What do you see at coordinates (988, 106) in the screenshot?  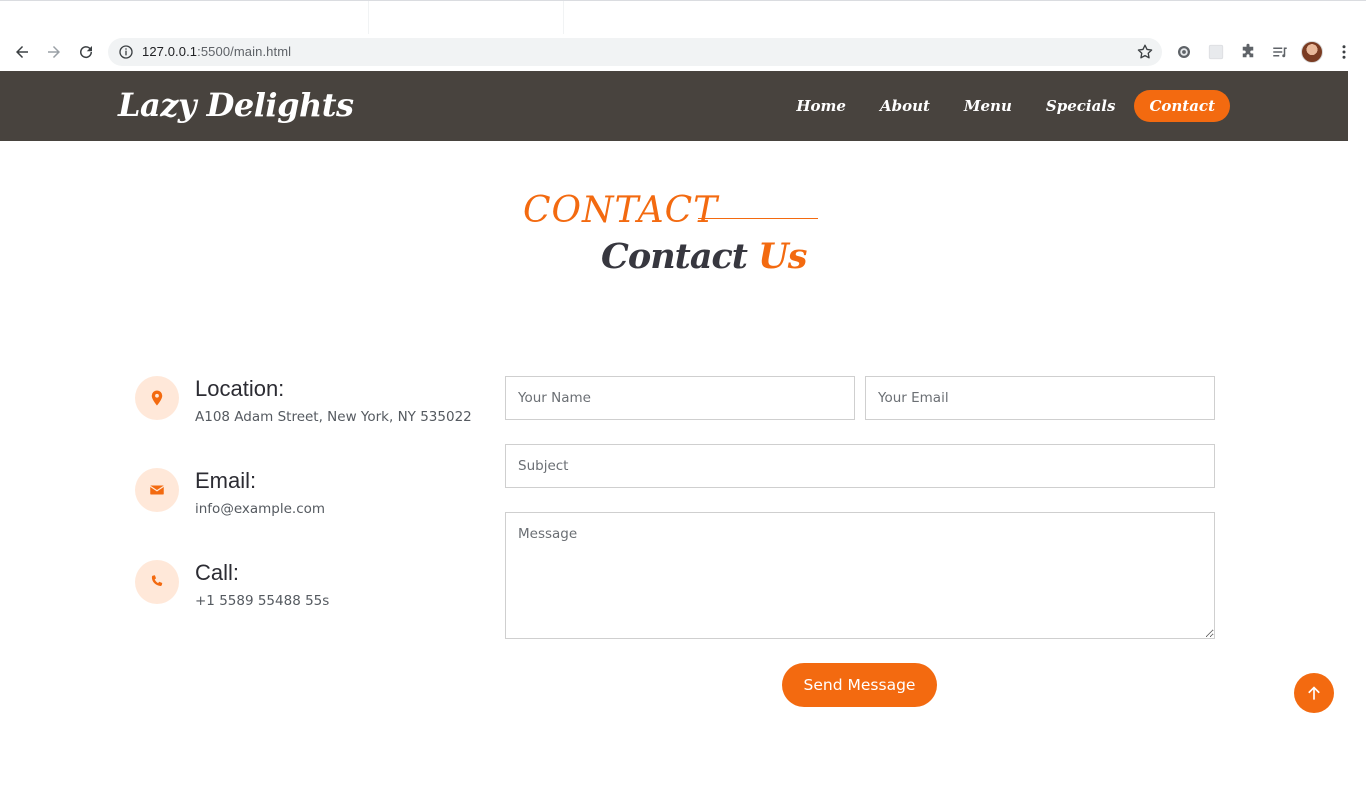 I see `nav-link-menu: Menu` at bounding box center [988, 106].